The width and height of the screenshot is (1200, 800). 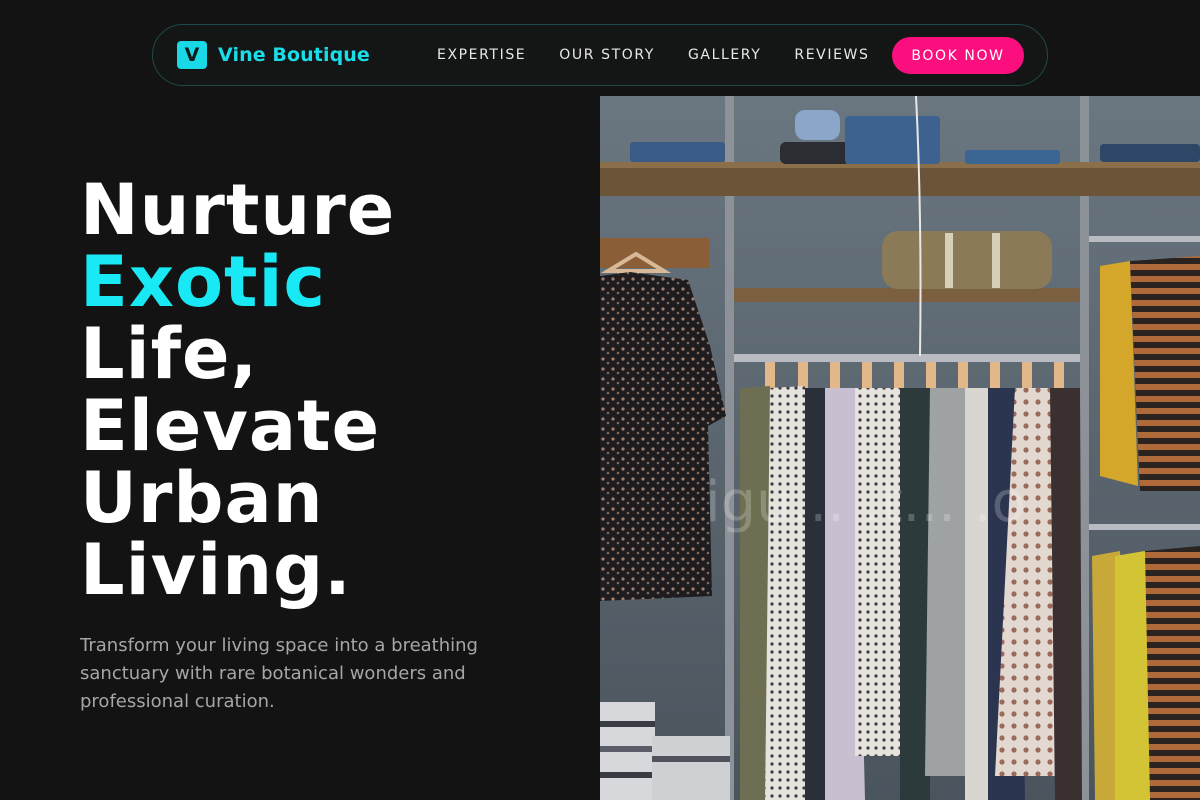 I want to click on logo-icon: V, so click(x=192, y=55).